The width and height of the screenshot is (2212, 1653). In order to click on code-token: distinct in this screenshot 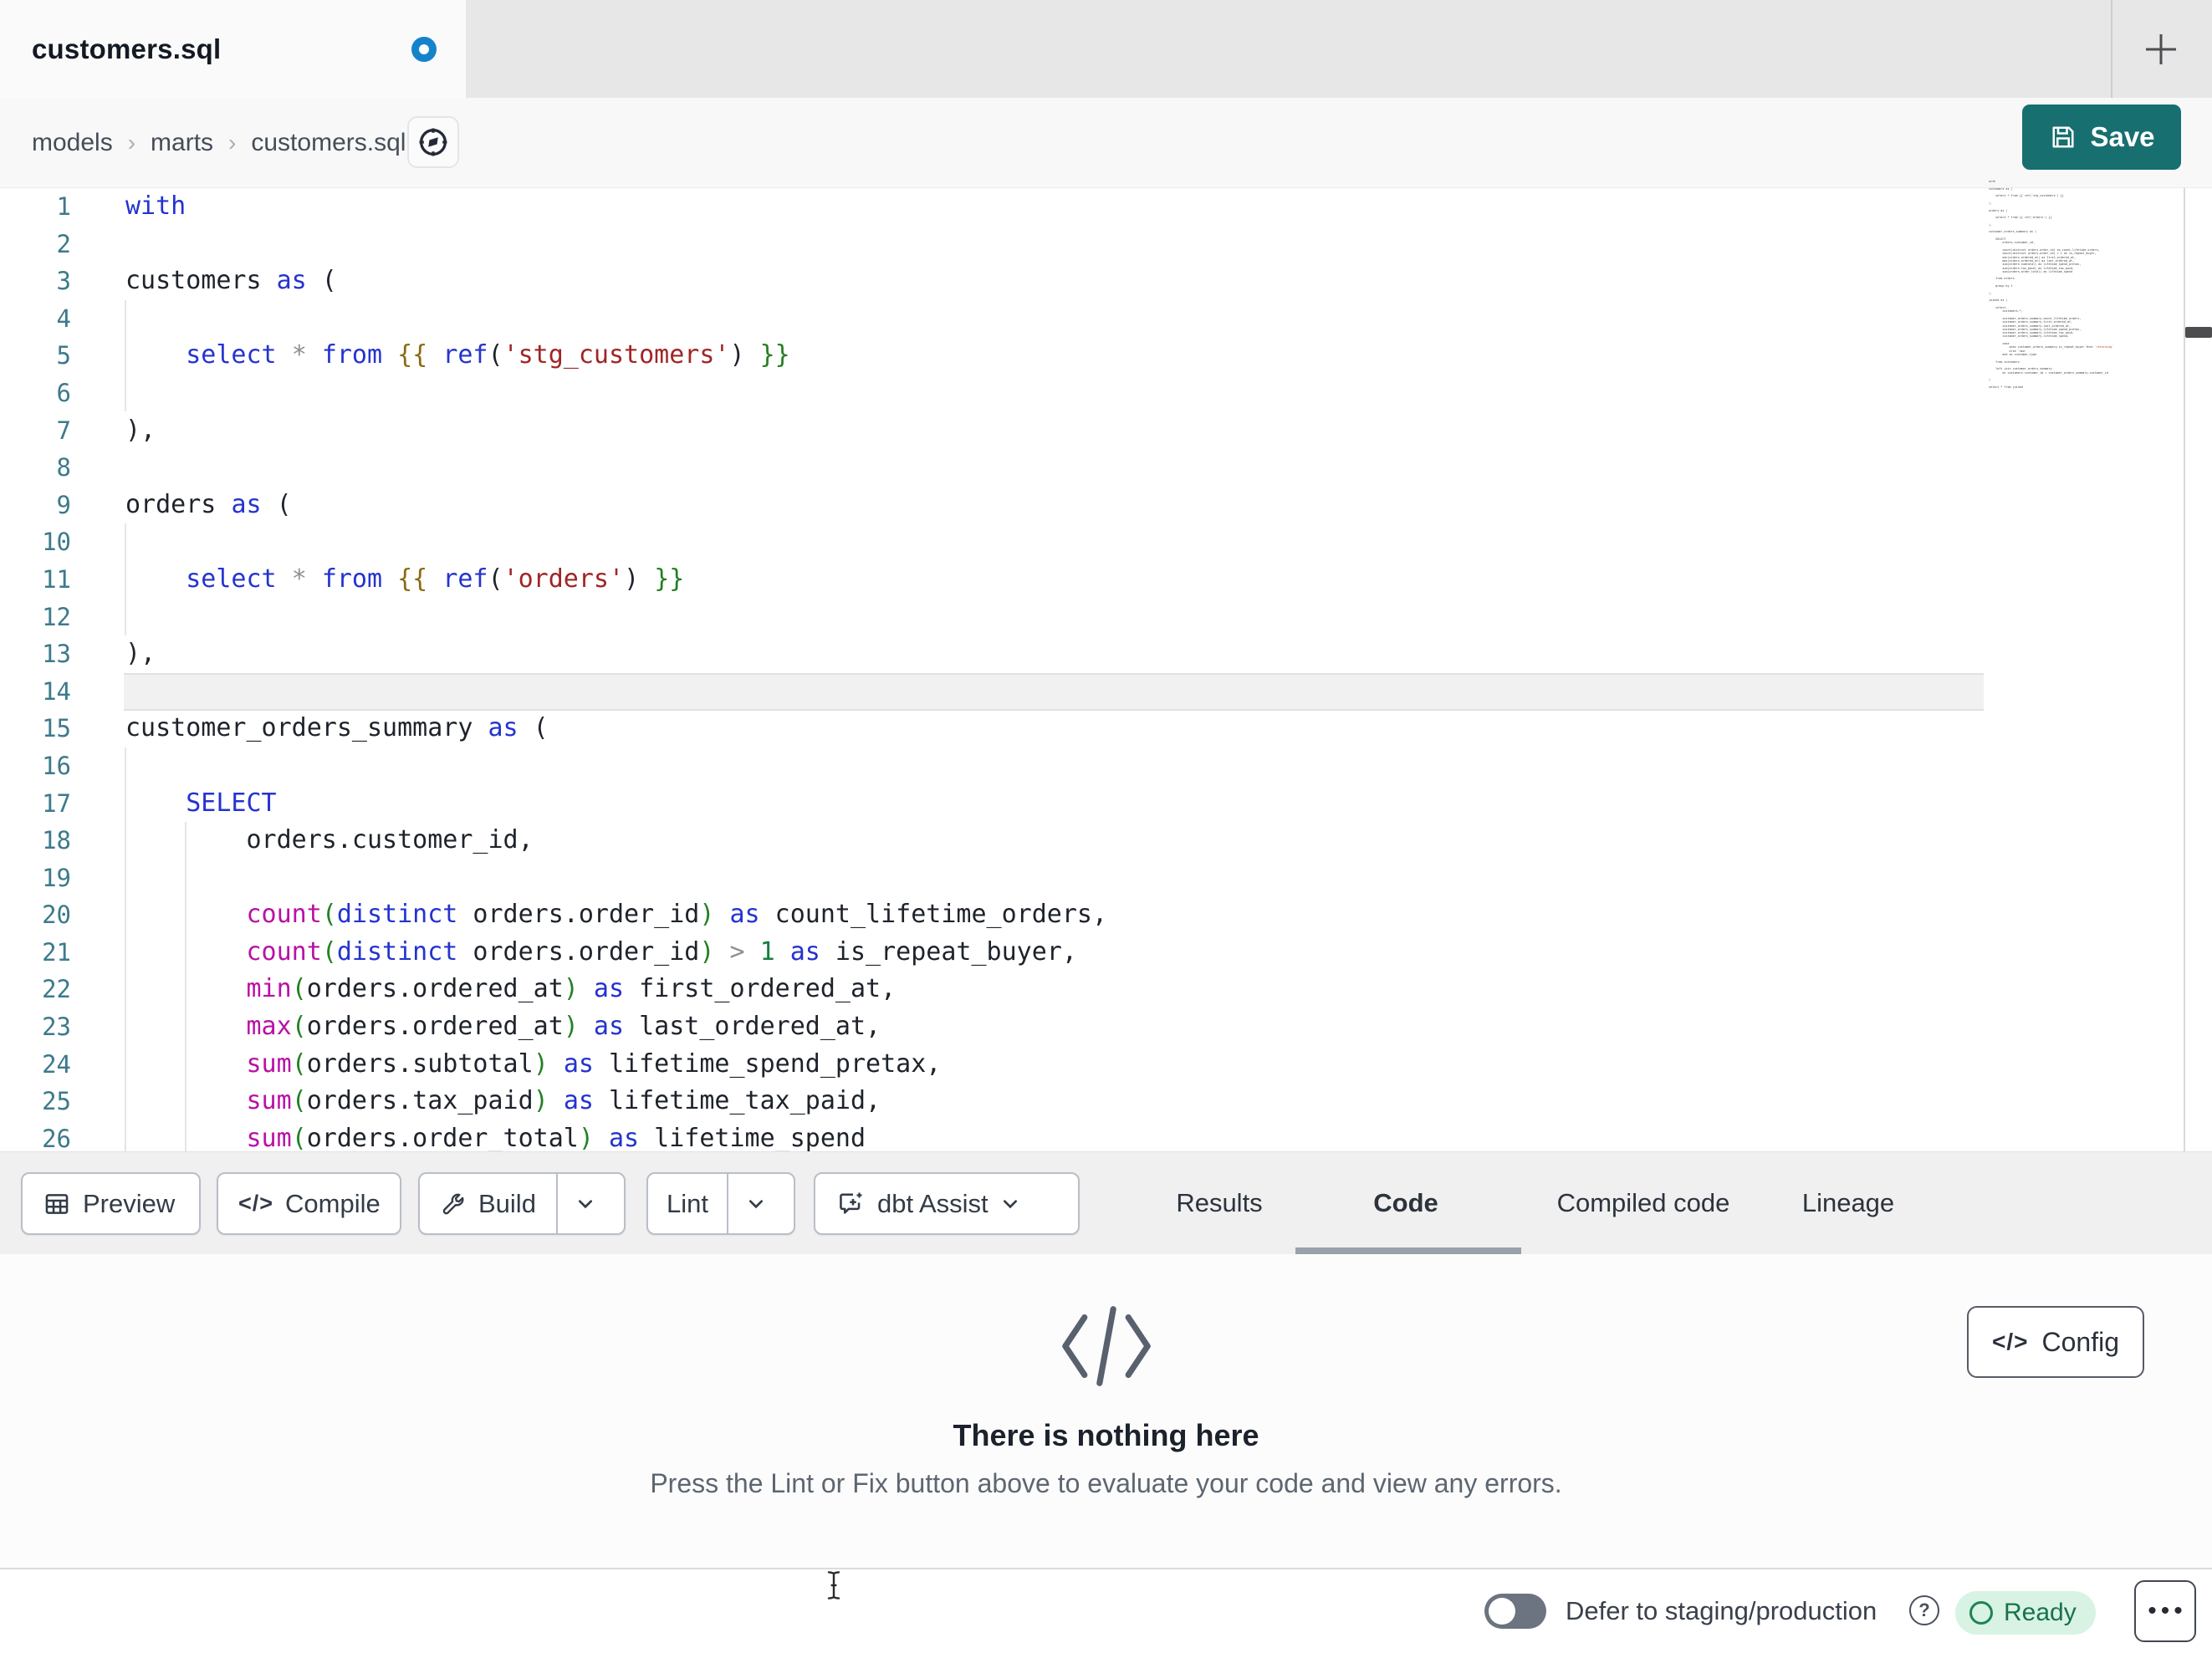, I will do `click(397, 951)`.